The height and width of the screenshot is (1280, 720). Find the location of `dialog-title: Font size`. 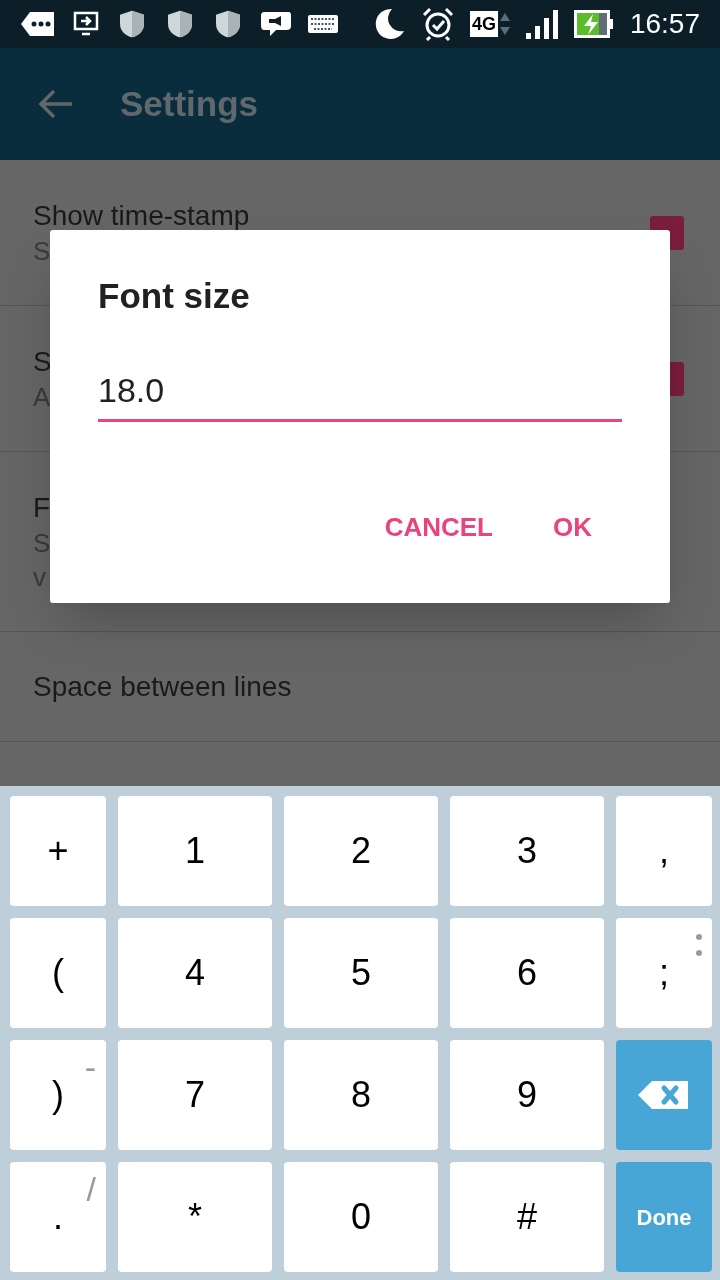

dialog-title: Font size is located at coordinates (174, 296).